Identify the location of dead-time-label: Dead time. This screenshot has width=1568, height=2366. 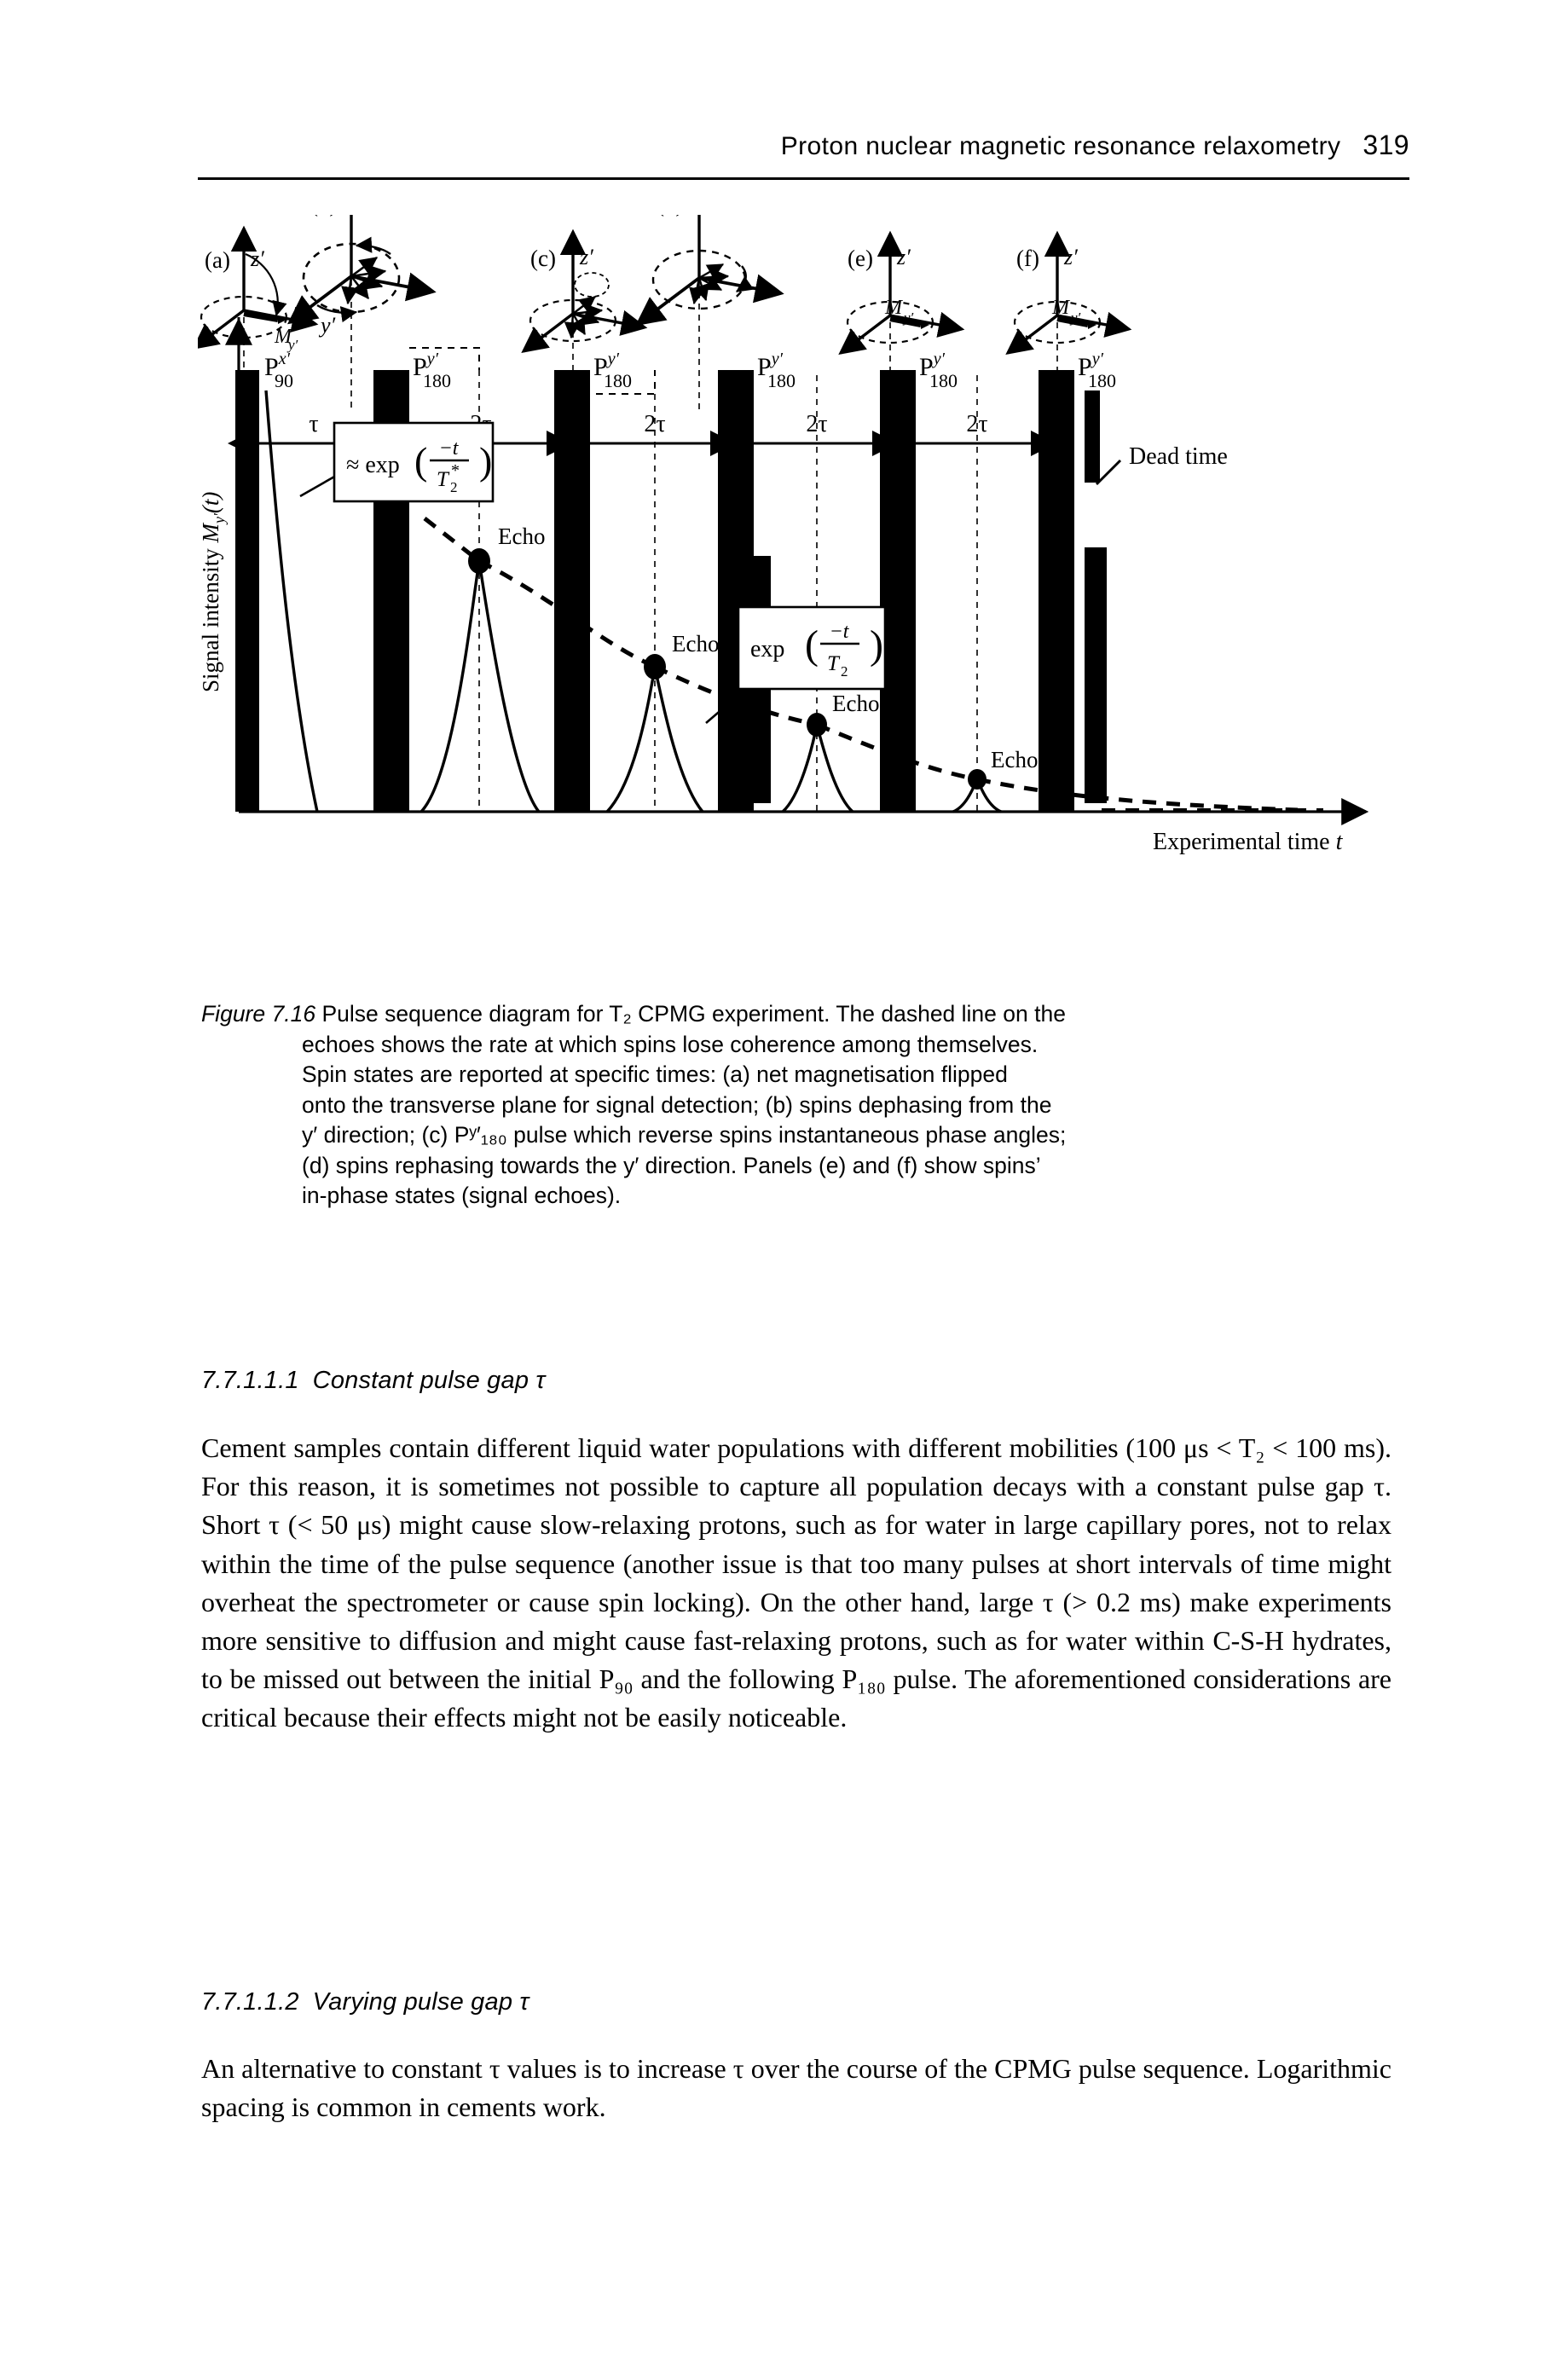
(1179, 456).